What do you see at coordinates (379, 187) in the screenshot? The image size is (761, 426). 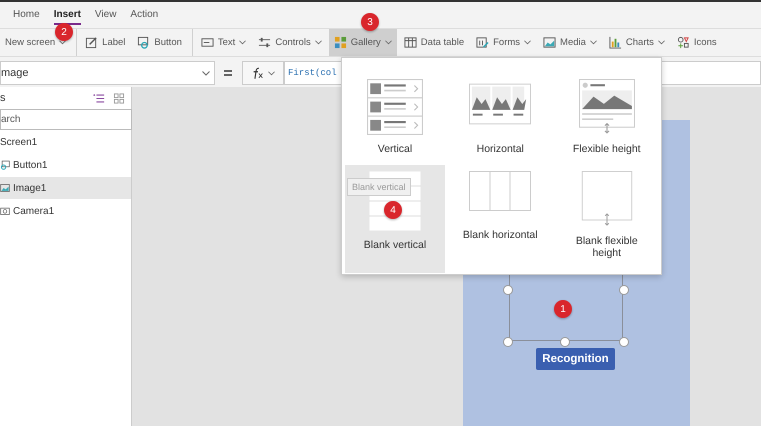 I see `tooltip: Blank vertical` at bounding box center [379, 187].